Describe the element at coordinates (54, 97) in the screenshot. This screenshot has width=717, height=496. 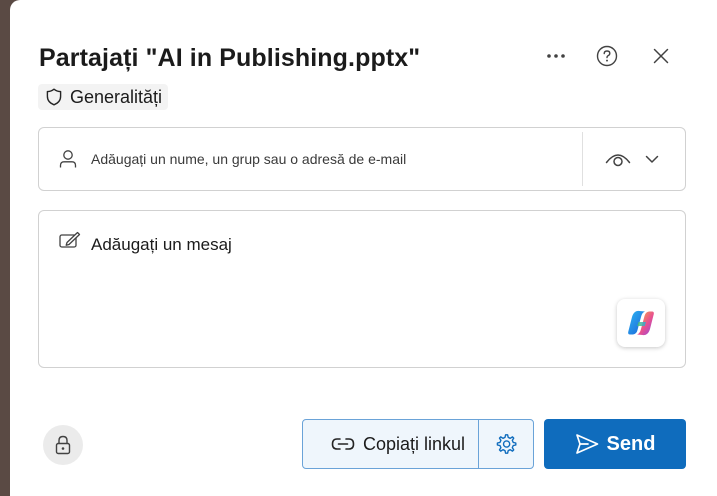
I see `shield-icon` at that location.